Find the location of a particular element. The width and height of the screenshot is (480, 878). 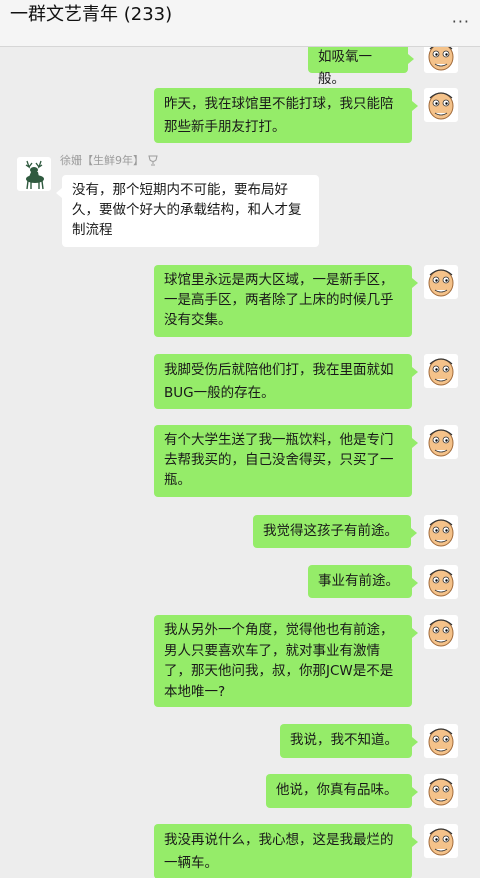

more-options-button: ··· is located at coordinates (461, 22).